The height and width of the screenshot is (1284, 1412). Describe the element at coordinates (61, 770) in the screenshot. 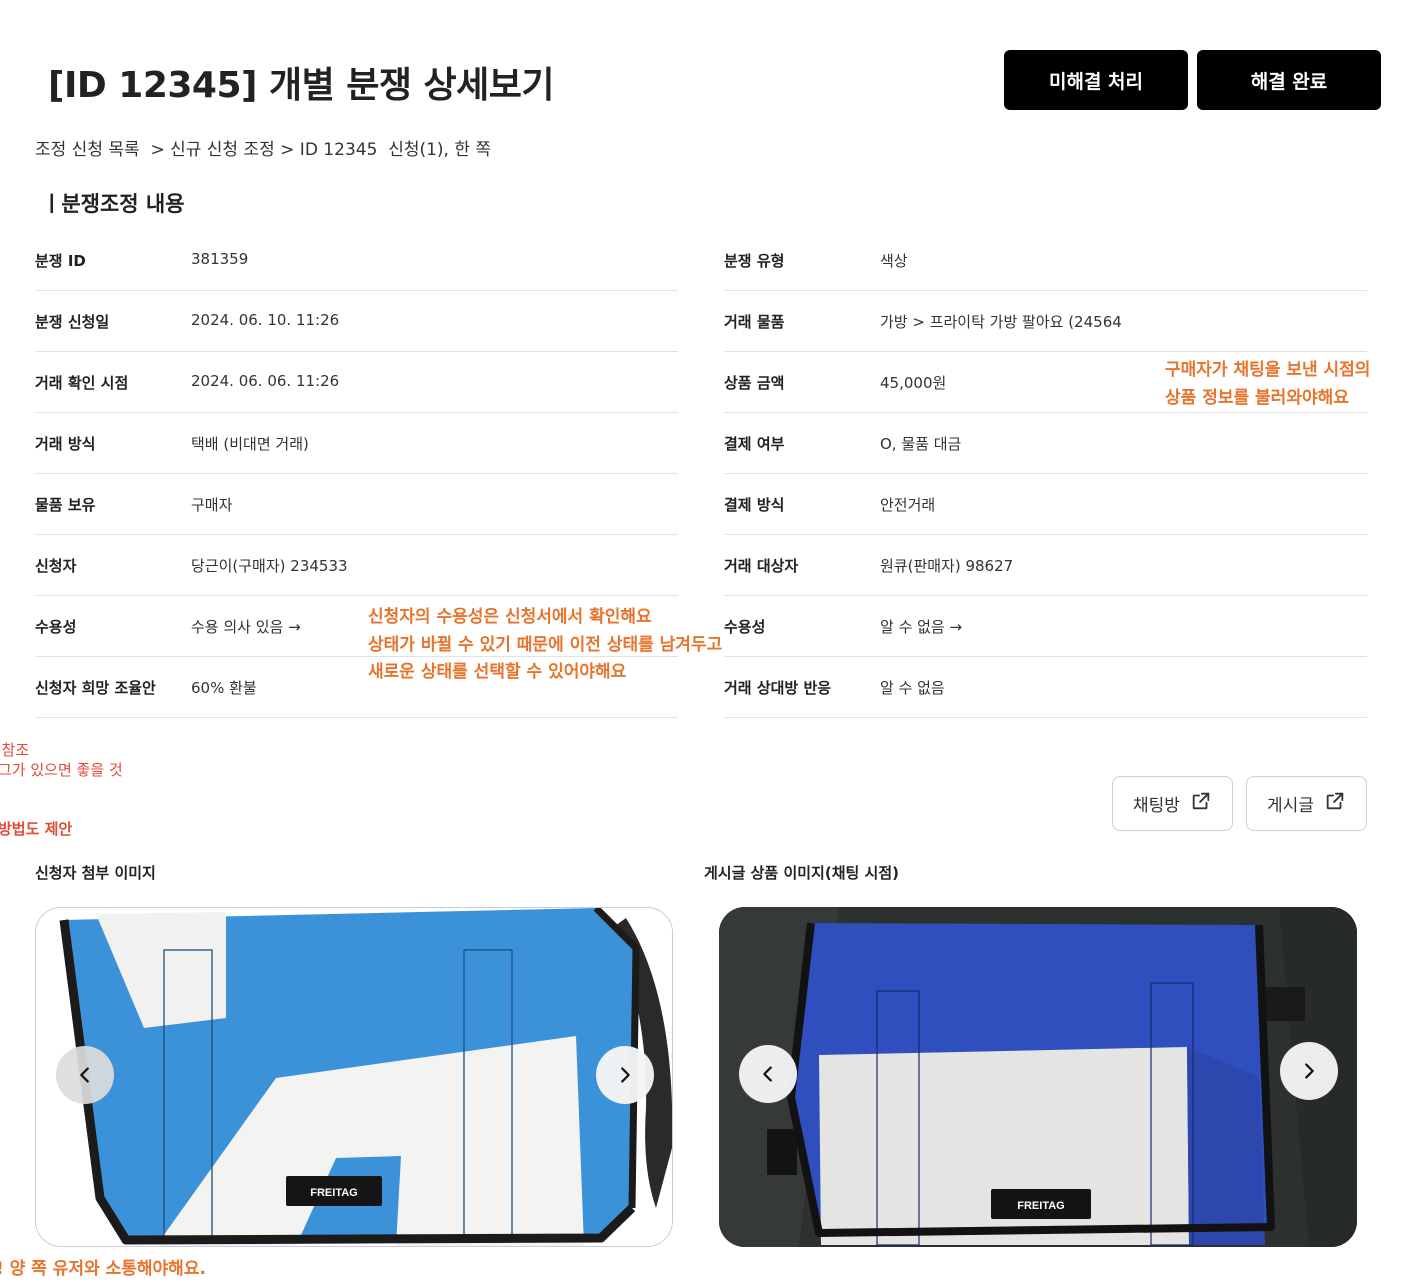

I see `side-note-suggestion: 그가 있으면 좋을 것` at that location.